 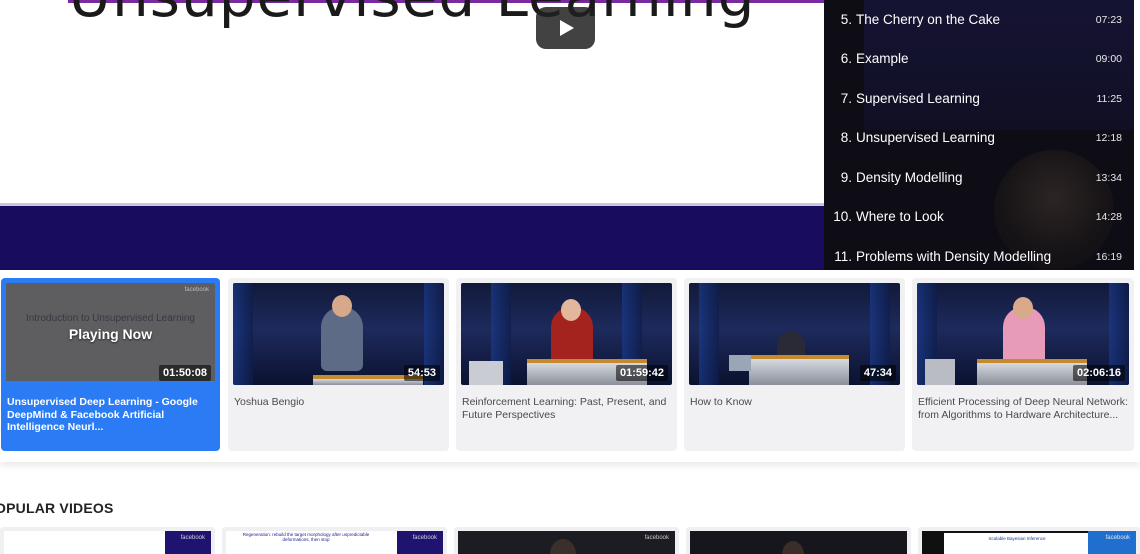 I want to click on chapter-item: 5. The Cherry on the Cake 07:23, so click(x=979, y=19).